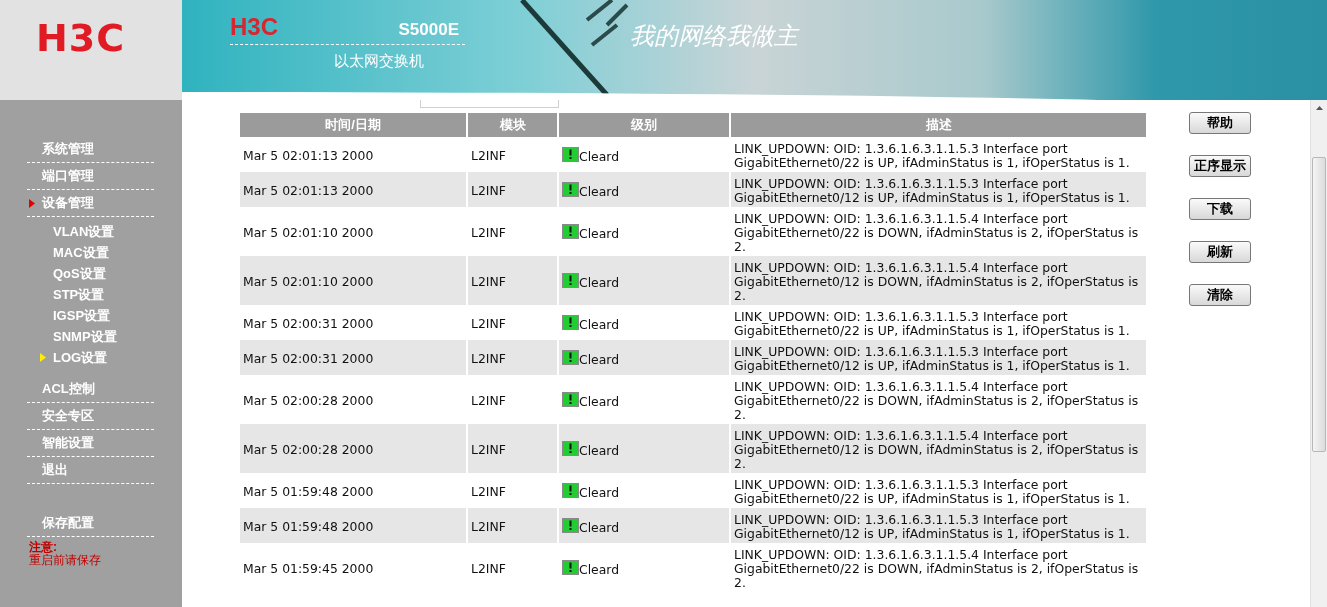 The image size is (1327, 607). I want to click on sidebar-item: 系统管理, so click(61, 149).